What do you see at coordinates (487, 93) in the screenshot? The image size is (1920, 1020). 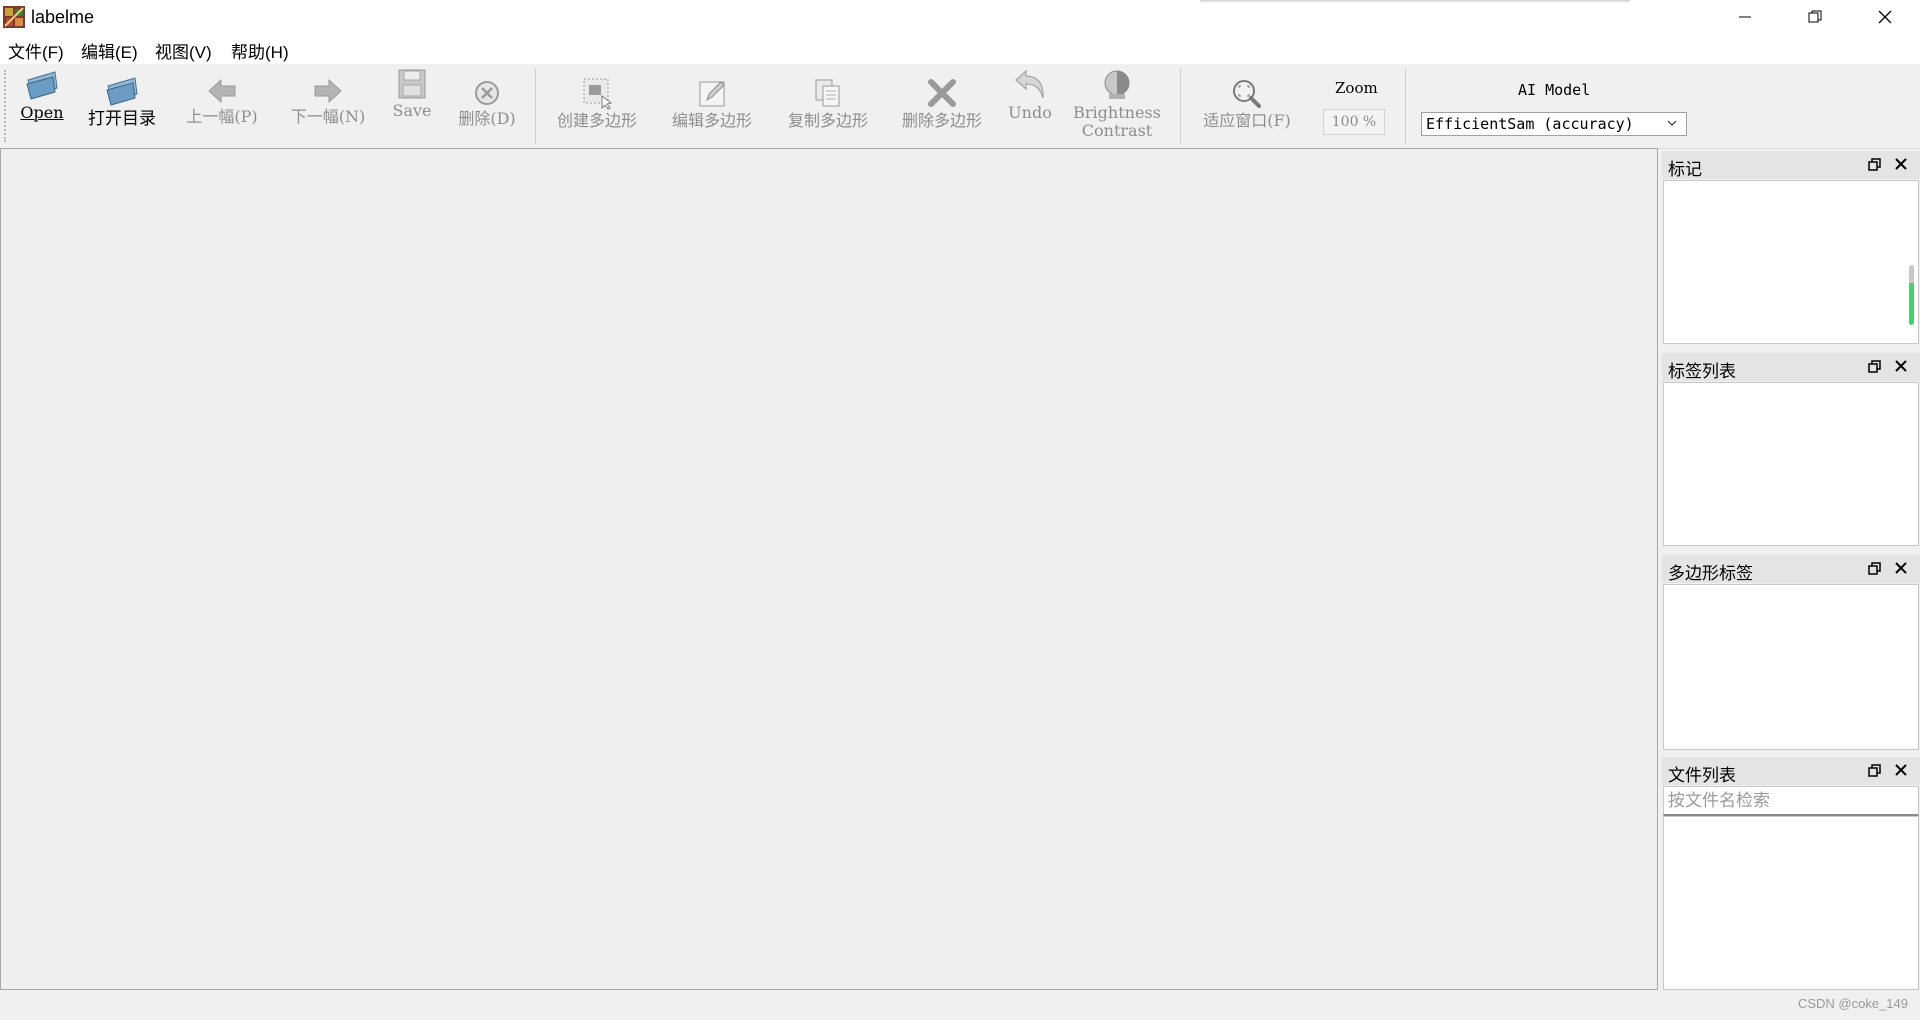 I see `delete-circle-icon` at bounding box center [487, 93].